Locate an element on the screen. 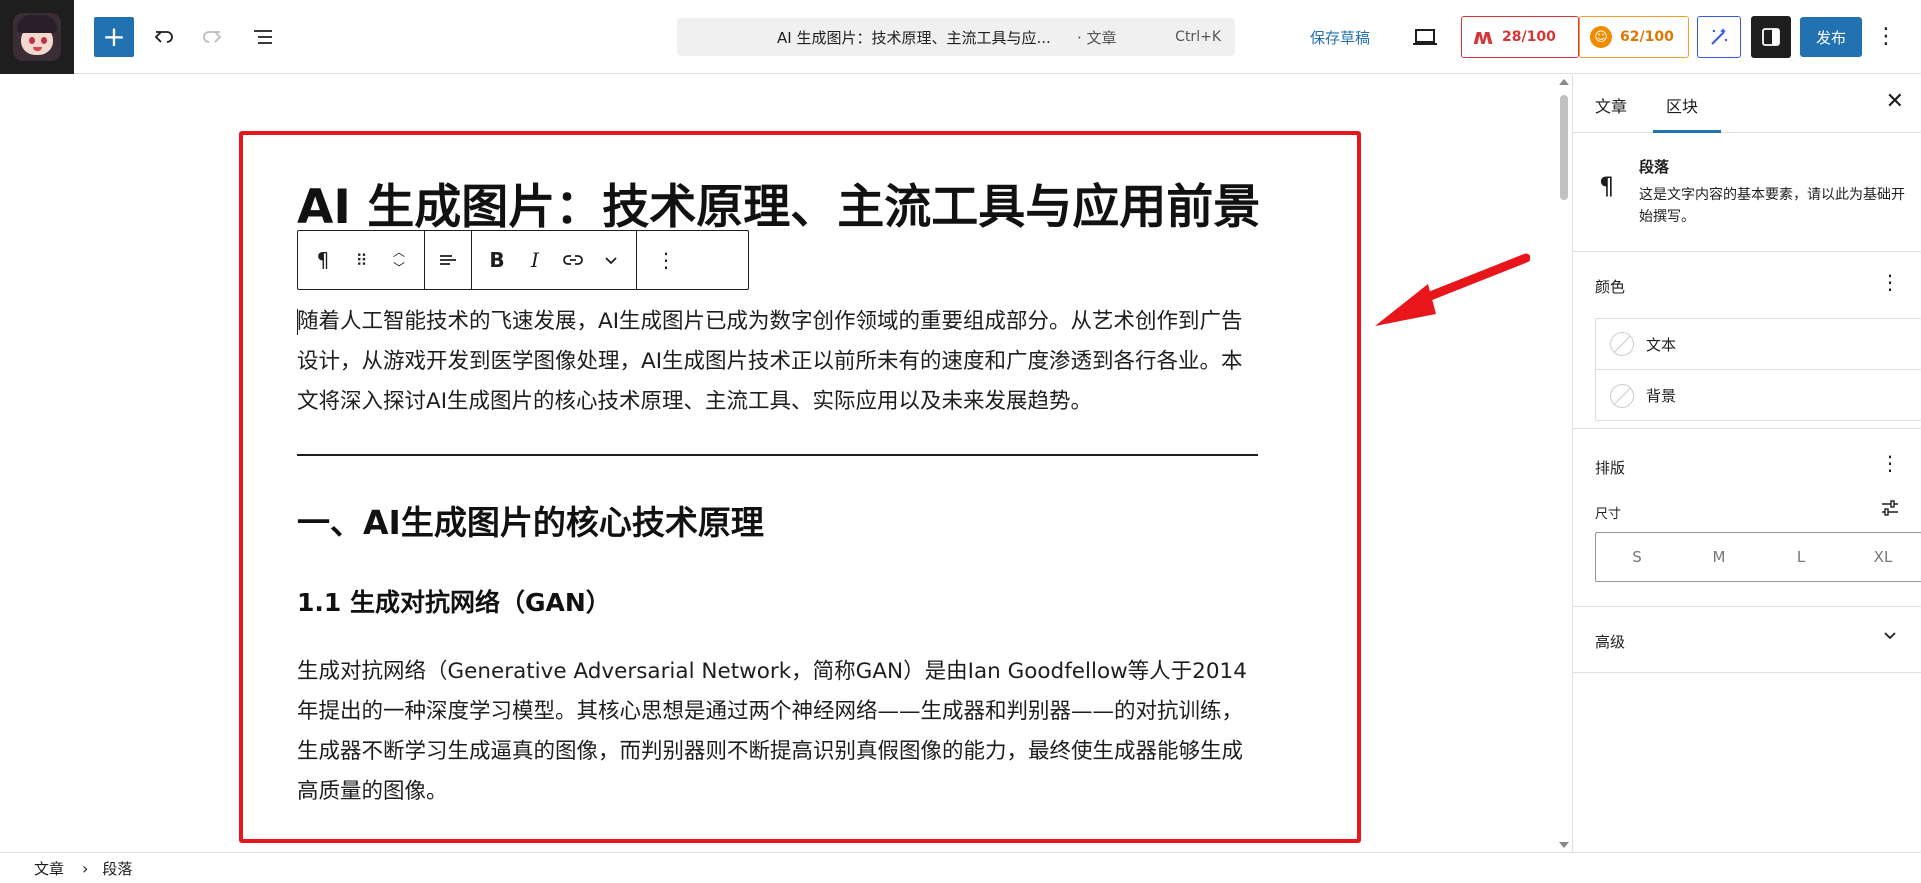  active-tab-indicator is located at coordinates (1687, 131).